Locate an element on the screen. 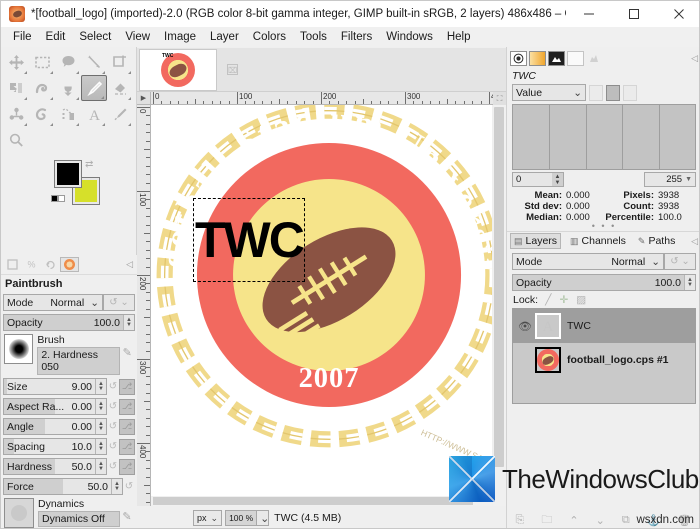  menu-select: Select is located at coordinates (95, 37).